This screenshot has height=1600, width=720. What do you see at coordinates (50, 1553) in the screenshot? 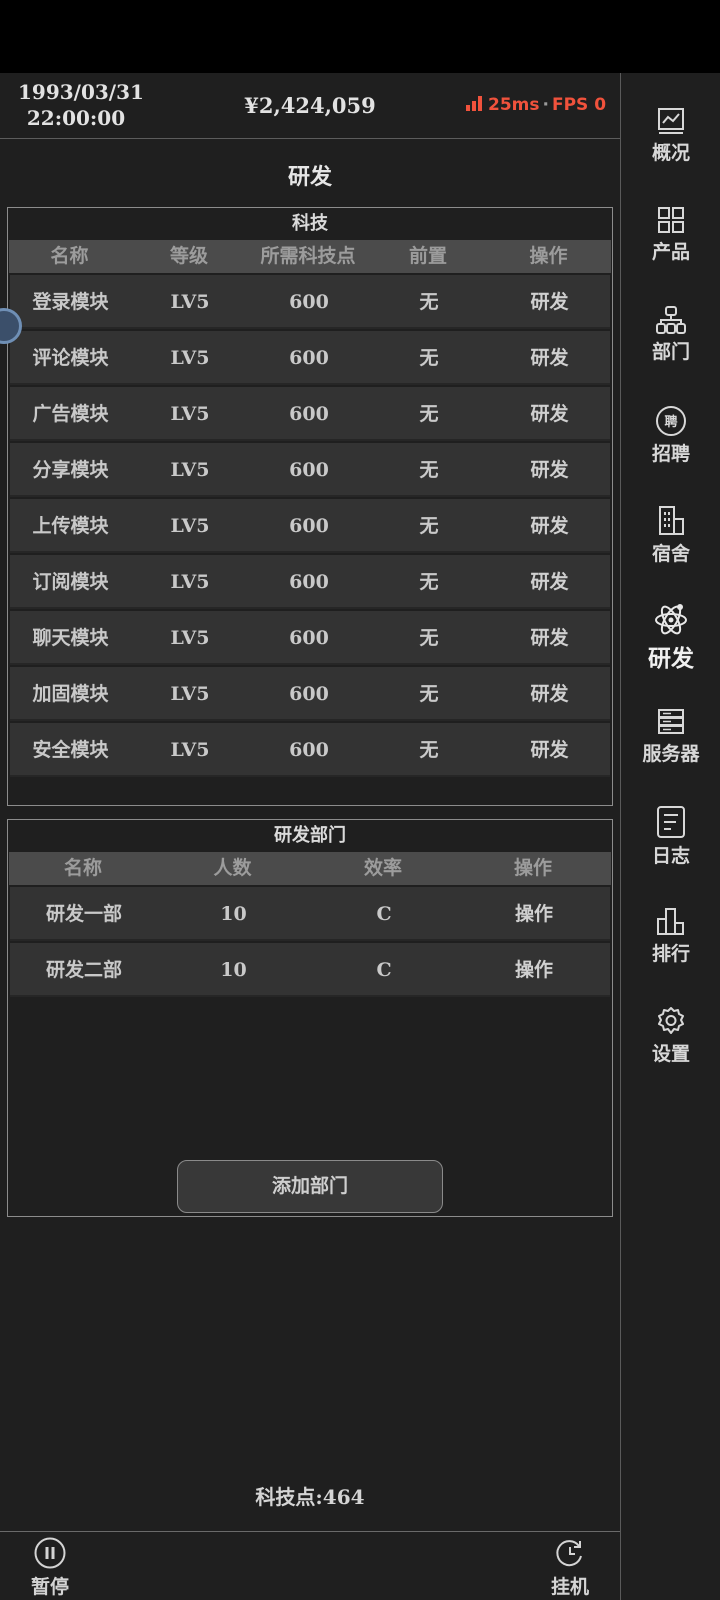
I see `pause-icon` at bounding box center [50, 1553].